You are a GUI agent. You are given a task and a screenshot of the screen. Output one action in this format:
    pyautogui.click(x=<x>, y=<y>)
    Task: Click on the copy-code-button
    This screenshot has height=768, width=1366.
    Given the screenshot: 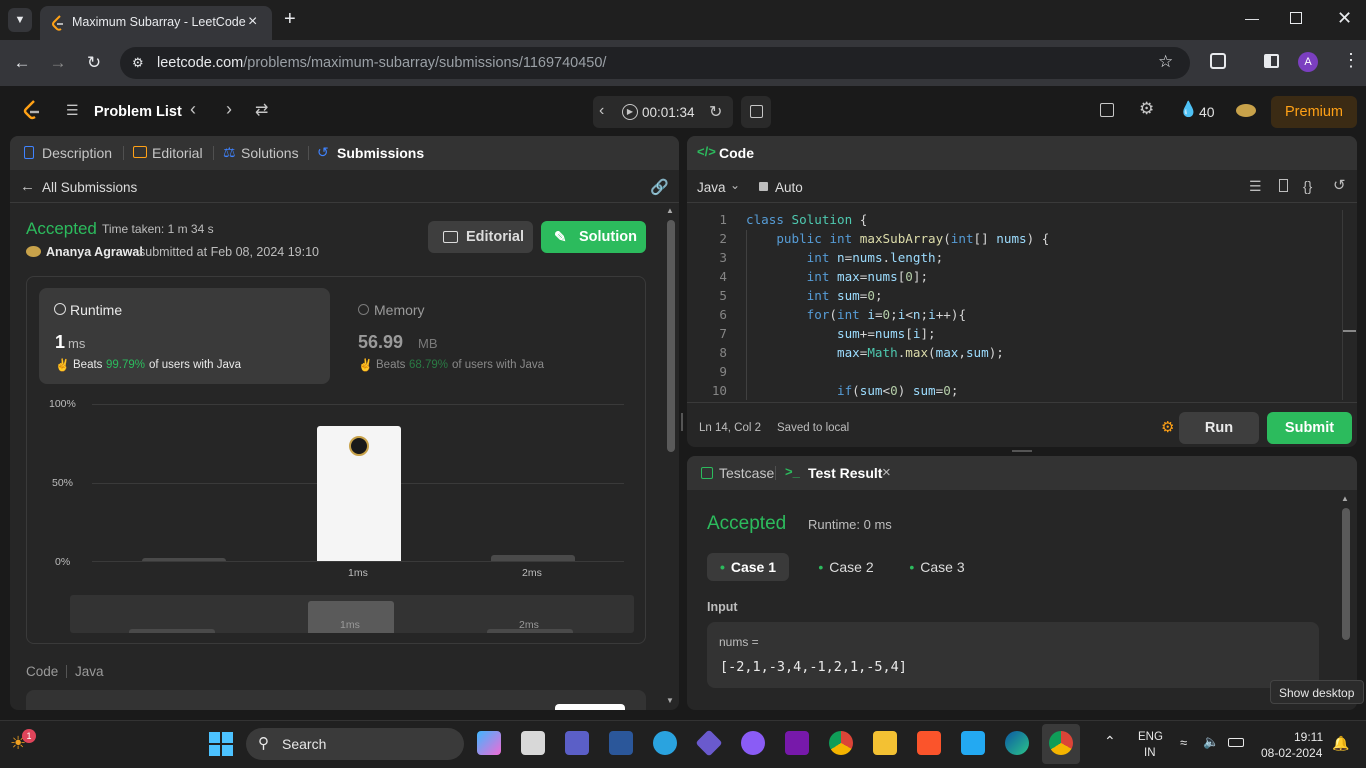 What is the action you would take?
    pyautogui.click(x=590, y=707)
    